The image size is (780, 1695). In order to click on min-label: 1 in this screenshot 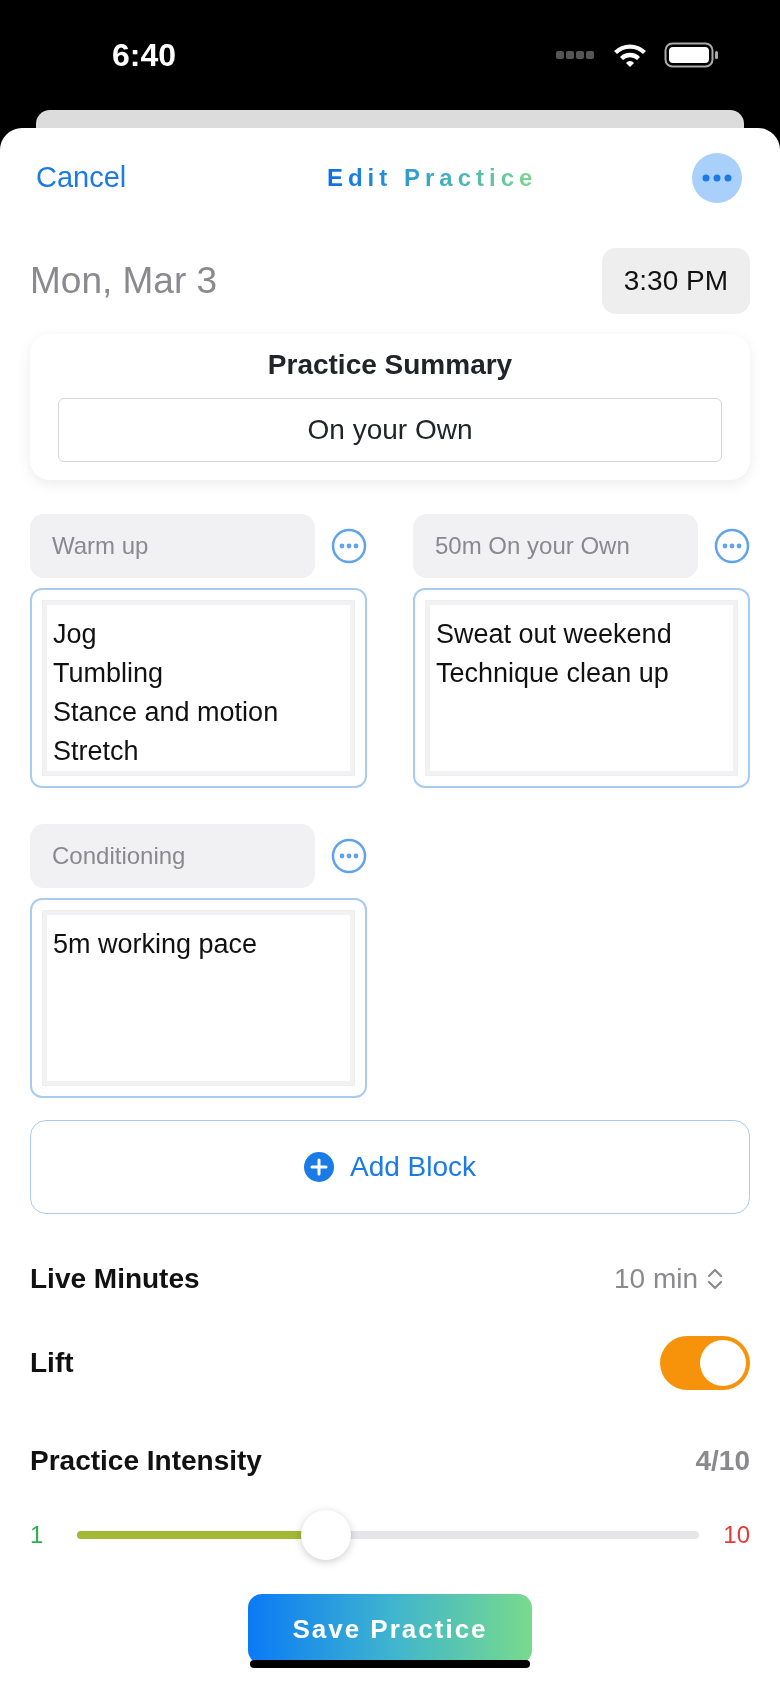, I will do `click(37, 1535)`.